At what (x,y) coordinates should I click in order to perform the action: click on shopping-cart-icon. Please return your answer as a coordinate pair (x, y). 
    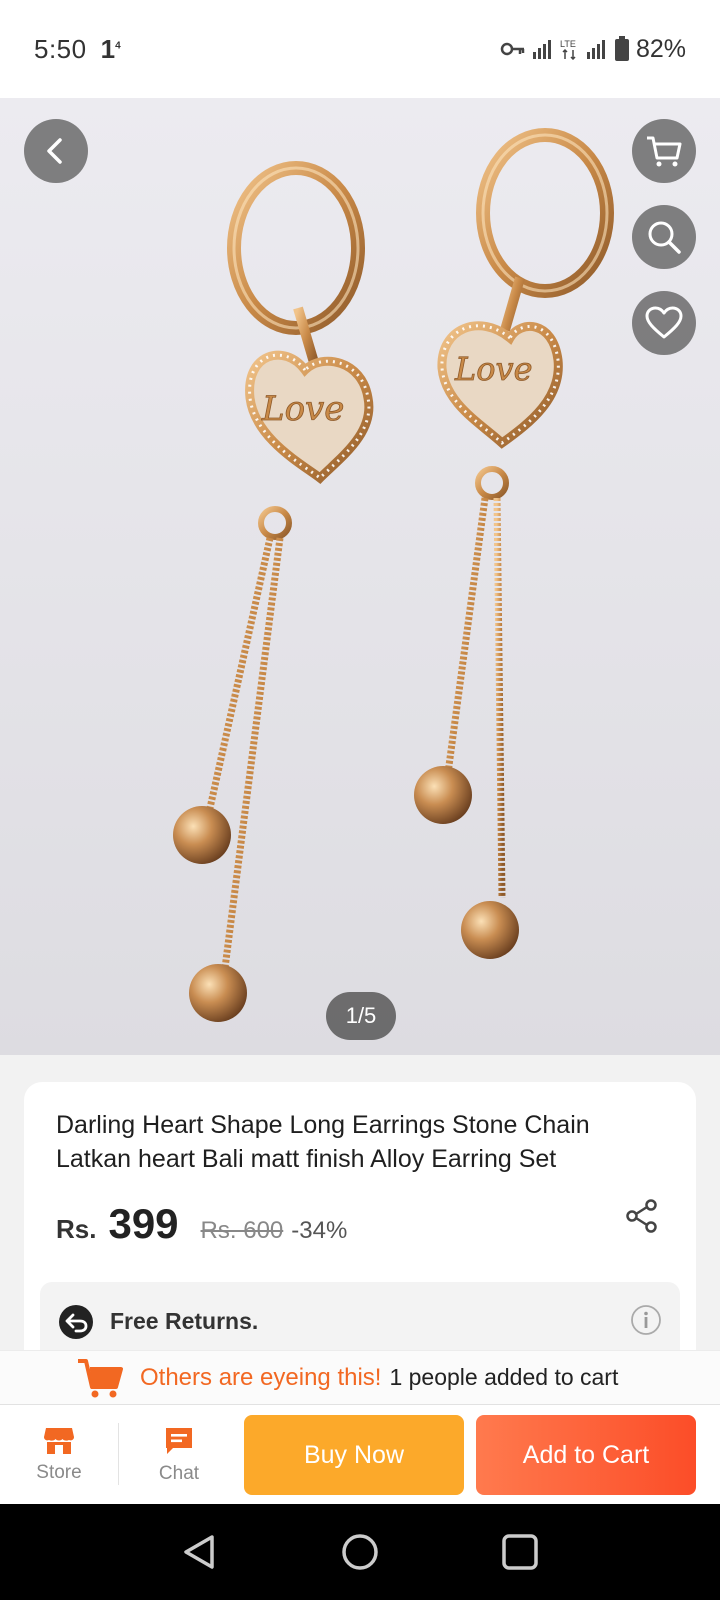
    Looking at the image, I should click on (100, 1377).